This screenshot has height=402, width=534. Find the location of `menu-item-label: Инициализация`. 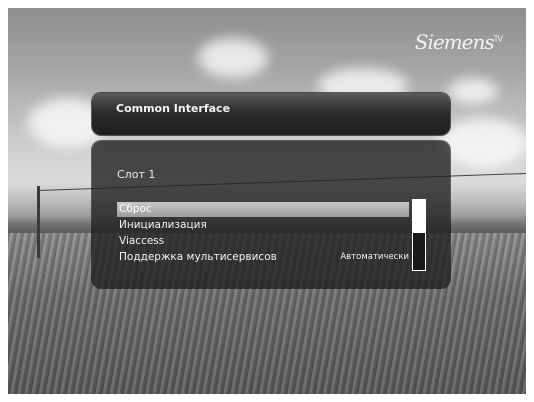

menu-item-label: Инициализация is located at coordinates (163, 225).